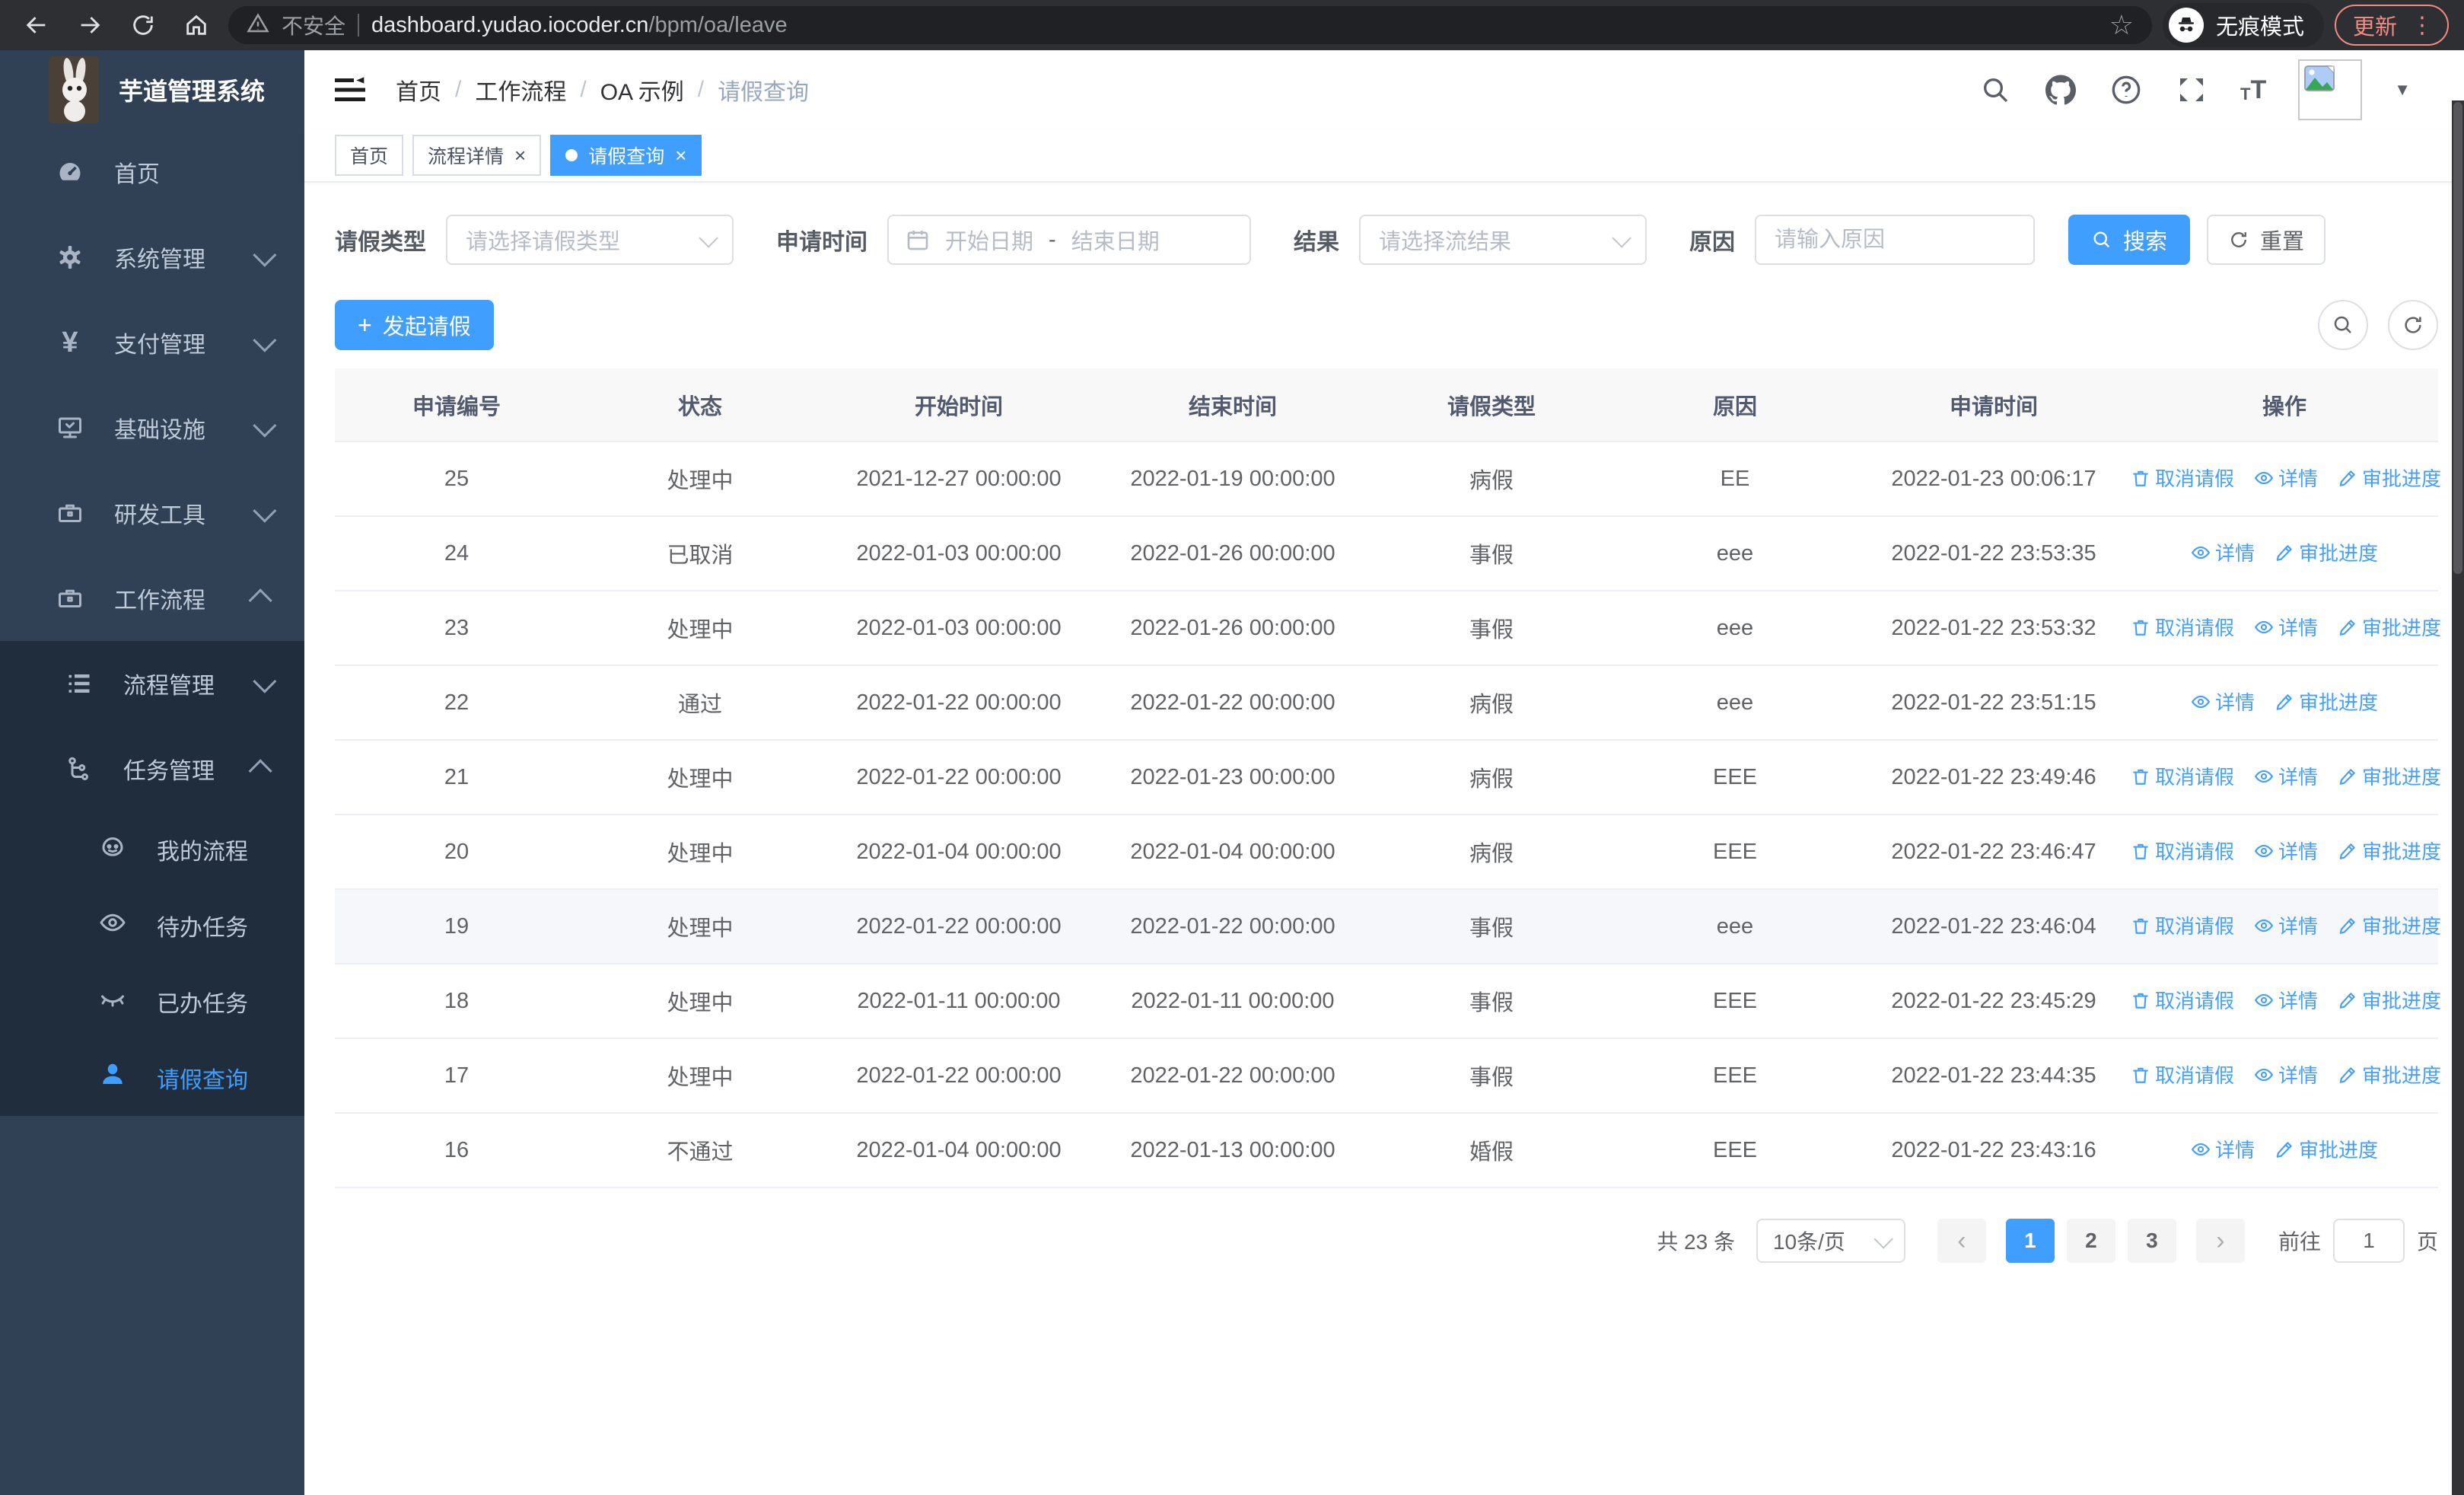 This screenshot has width=2464, height=1495. Describe the element at coordinates (1503, 240) in the screenshot. I see `result-select: 请选择流结果` at that location.